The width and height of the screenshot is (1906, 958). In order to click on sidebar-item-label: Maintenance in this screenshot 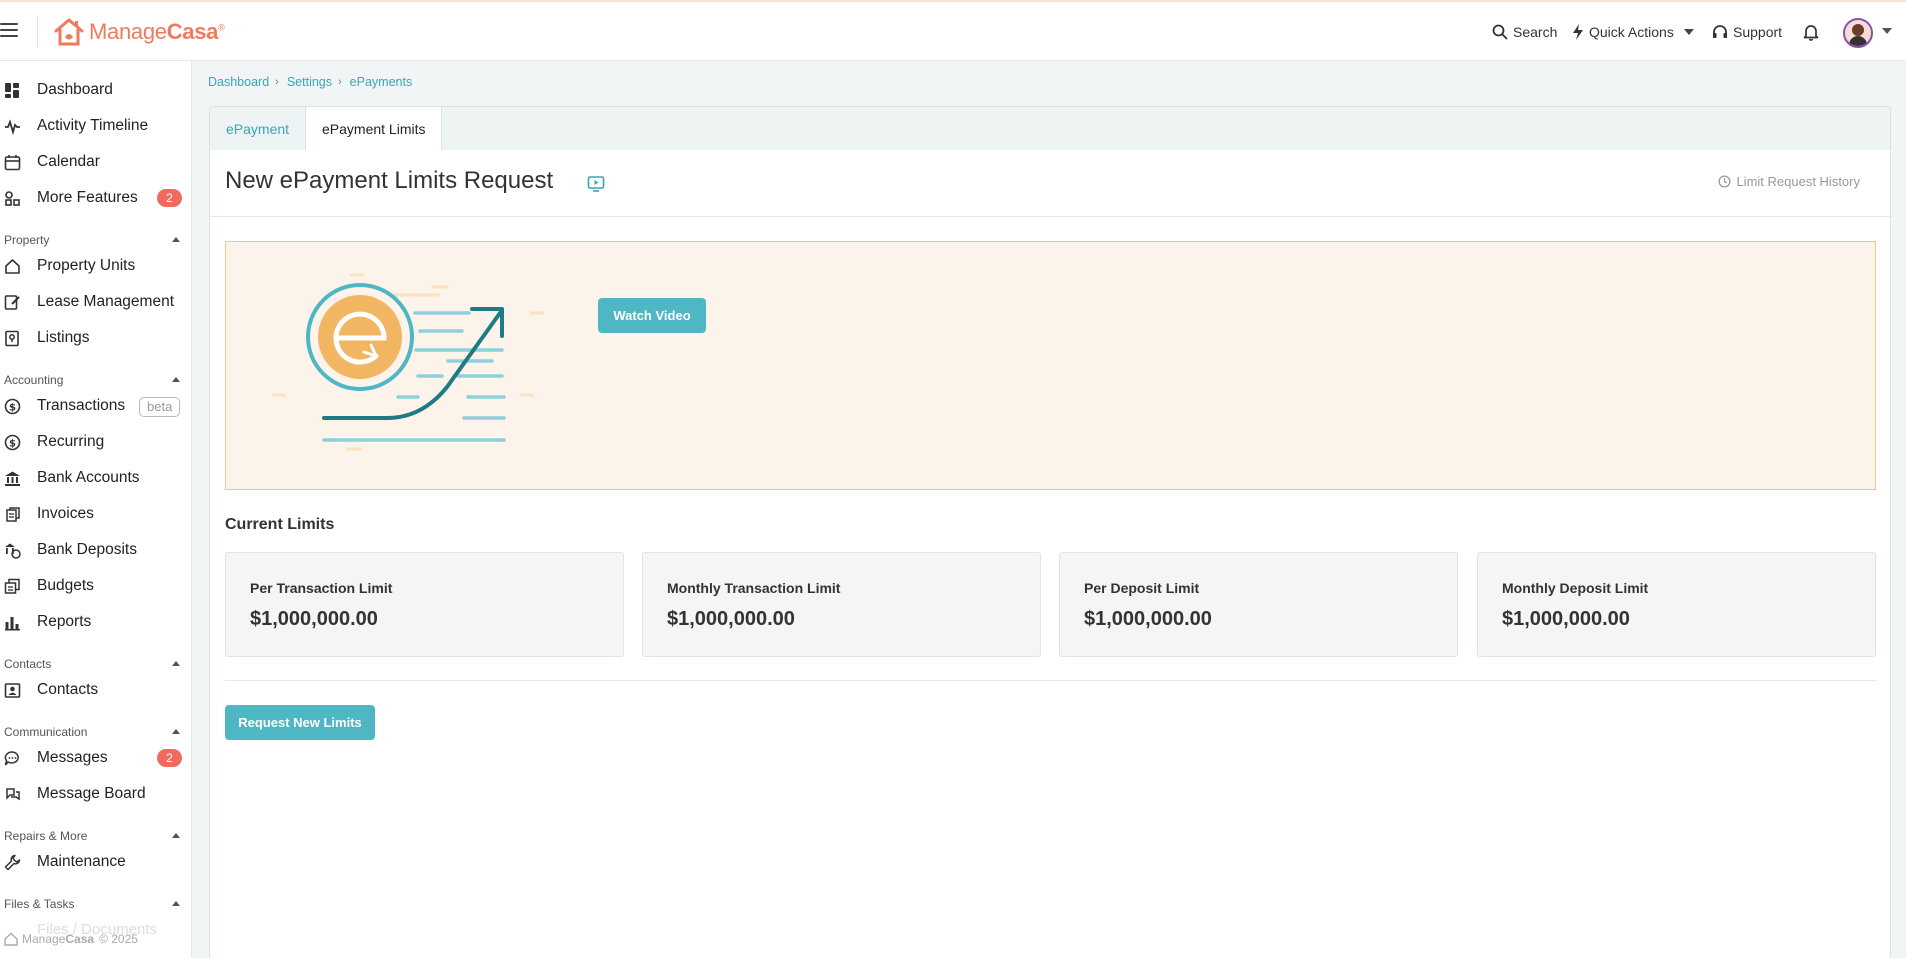, I will do `click(81, 861)`.